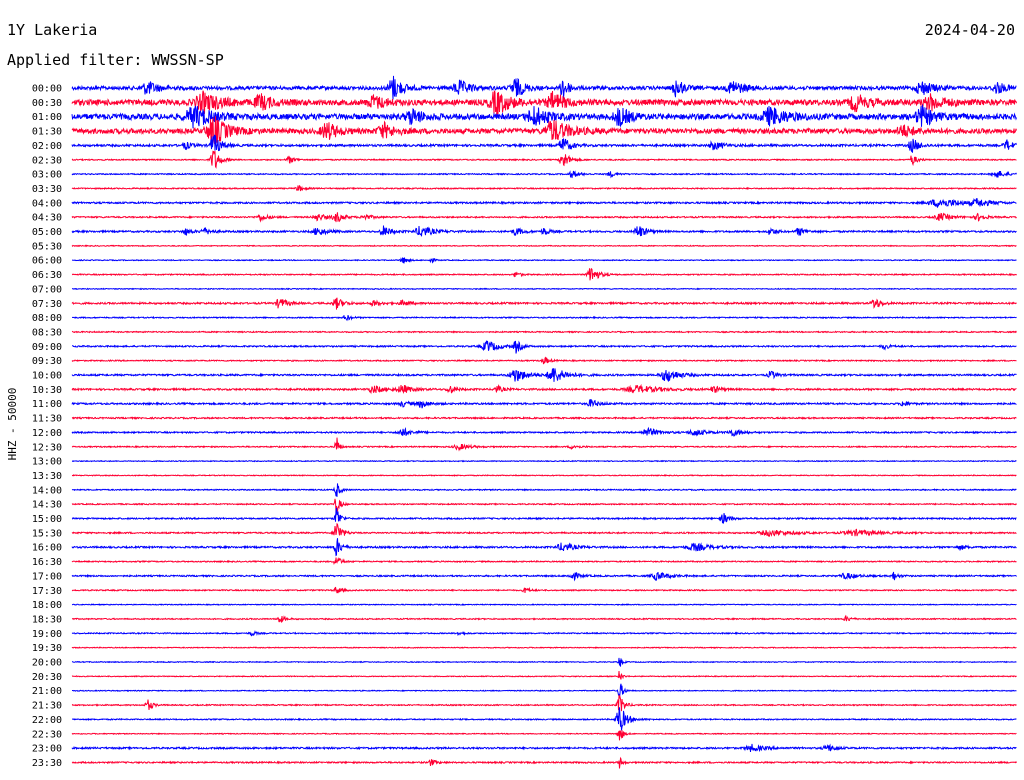 The height and width of the screenshot is (780, 1024). What do you see at coordinates (47, 218) in the screenshot?
I see `time-tick-label: 04:30` at bounding box center [47, 218].